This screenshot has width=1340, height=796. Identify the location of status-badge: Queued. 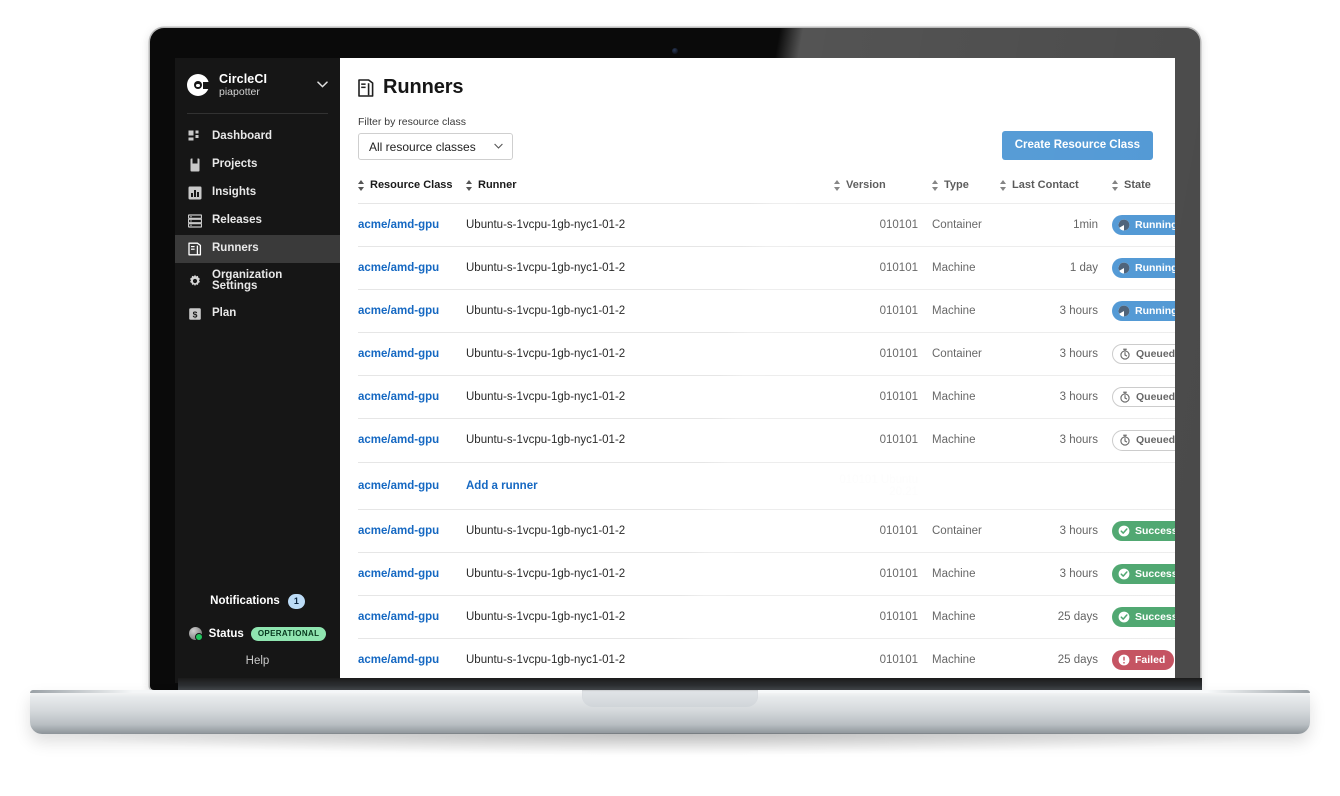
(1143, 397).